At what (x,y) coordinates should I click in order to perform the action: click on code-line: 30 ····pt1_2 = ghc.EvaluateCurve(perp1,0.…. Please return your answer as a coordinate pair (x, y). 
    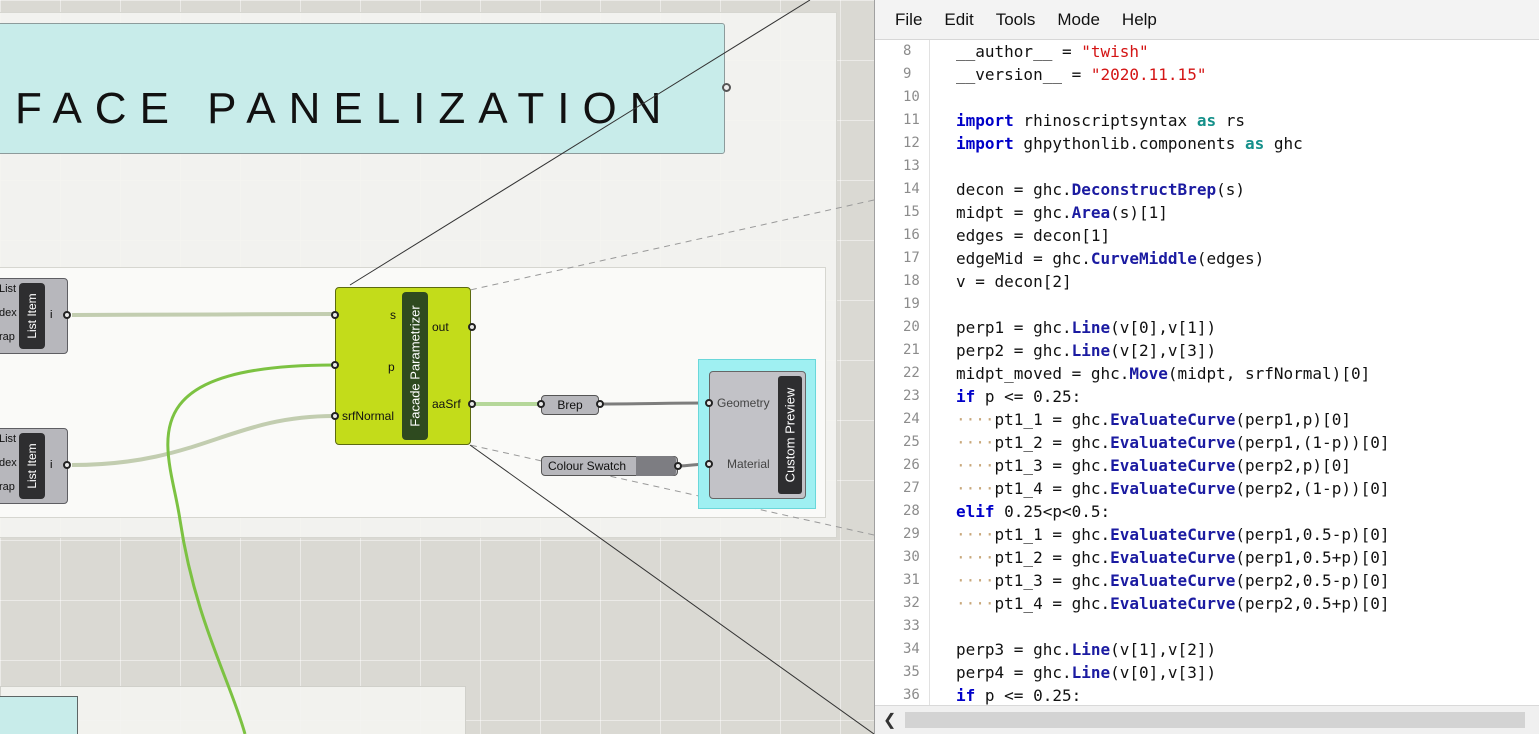
    Looking at the image, I should click on (1207, 557).